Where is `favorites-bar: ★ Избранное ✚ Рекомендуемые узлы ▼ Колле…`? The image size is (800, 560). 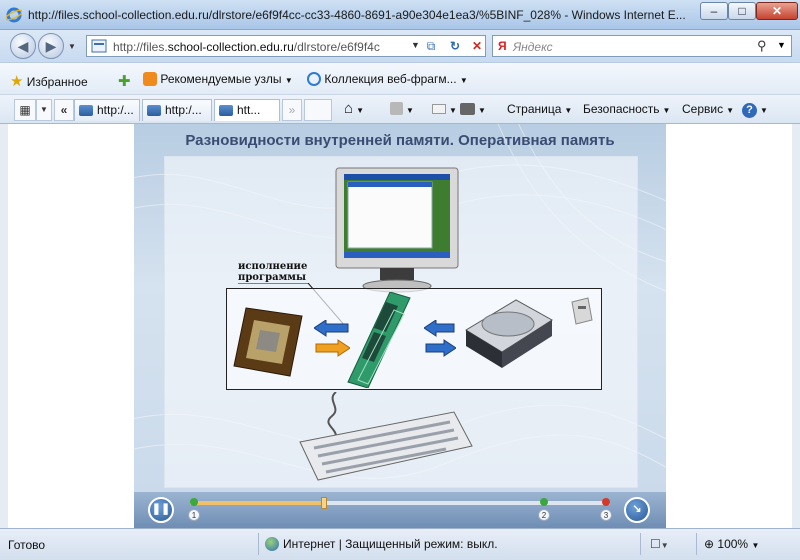
favorites-bar: ★ Избранное ✚ Рекомендуемые узлы ▼ Колле… is located at coordinates (400, 78).